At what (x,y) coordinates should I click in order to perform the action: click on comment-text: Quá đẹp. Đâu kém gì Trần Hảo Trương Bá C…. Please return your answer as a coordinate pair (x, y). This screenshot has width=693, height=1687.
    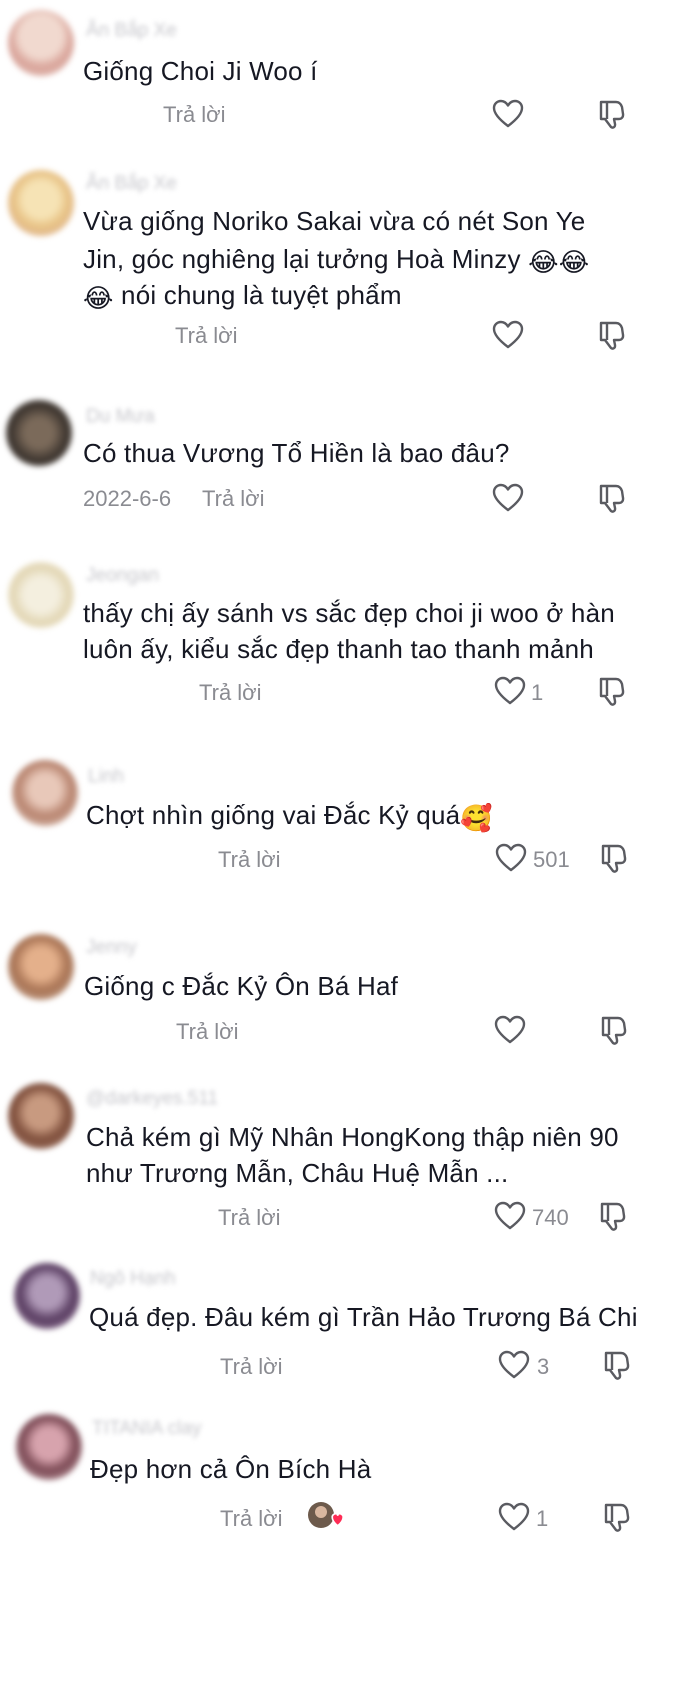
    Looking at the image, I should click on (363, 1317).